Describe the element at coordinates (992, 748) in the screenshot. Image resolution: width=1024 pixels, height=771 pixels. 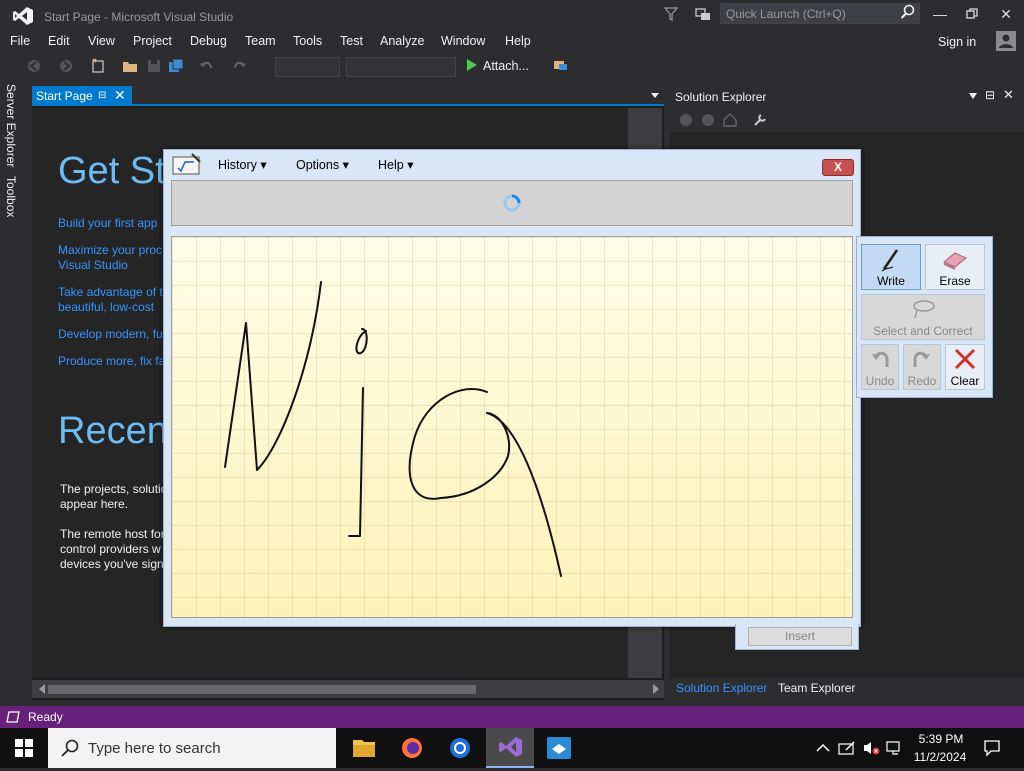
I see `notifications-icon` at that location.